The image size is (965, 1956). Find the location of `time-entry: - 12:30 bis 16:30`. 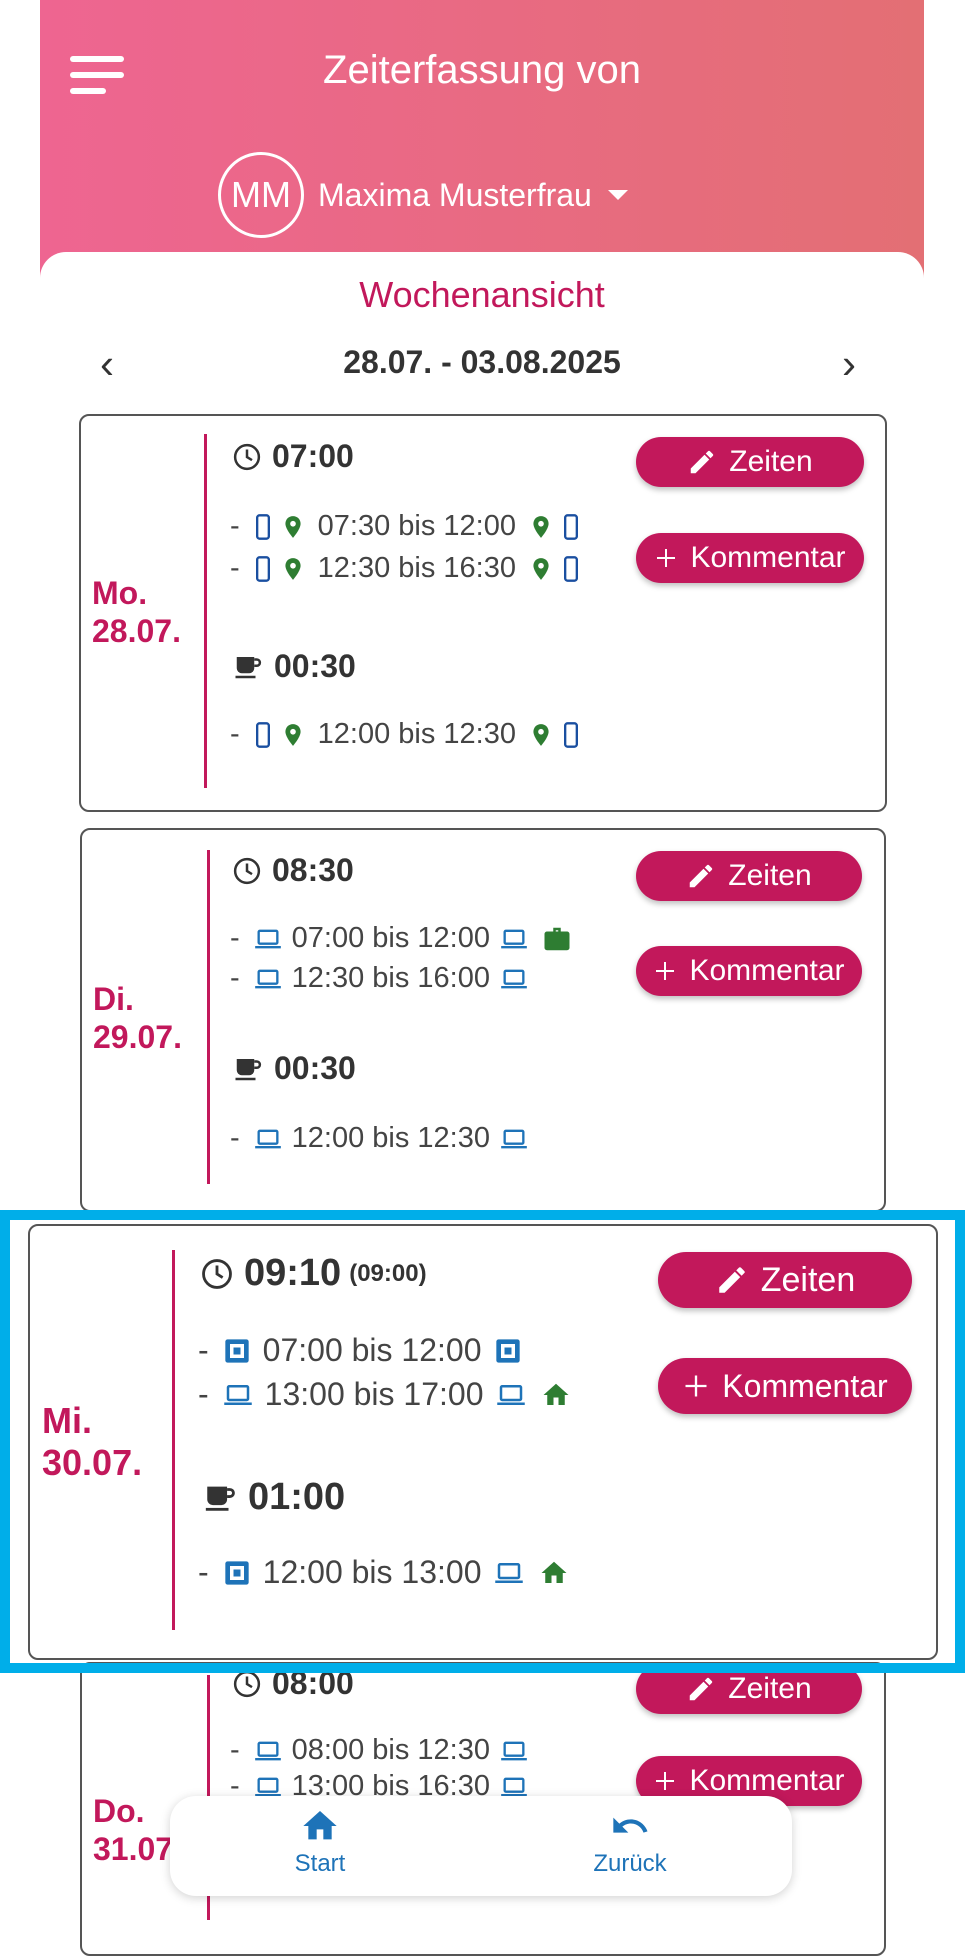

time-entry: - 12:30 bis 16:30 is located at coordinates (407, 568).